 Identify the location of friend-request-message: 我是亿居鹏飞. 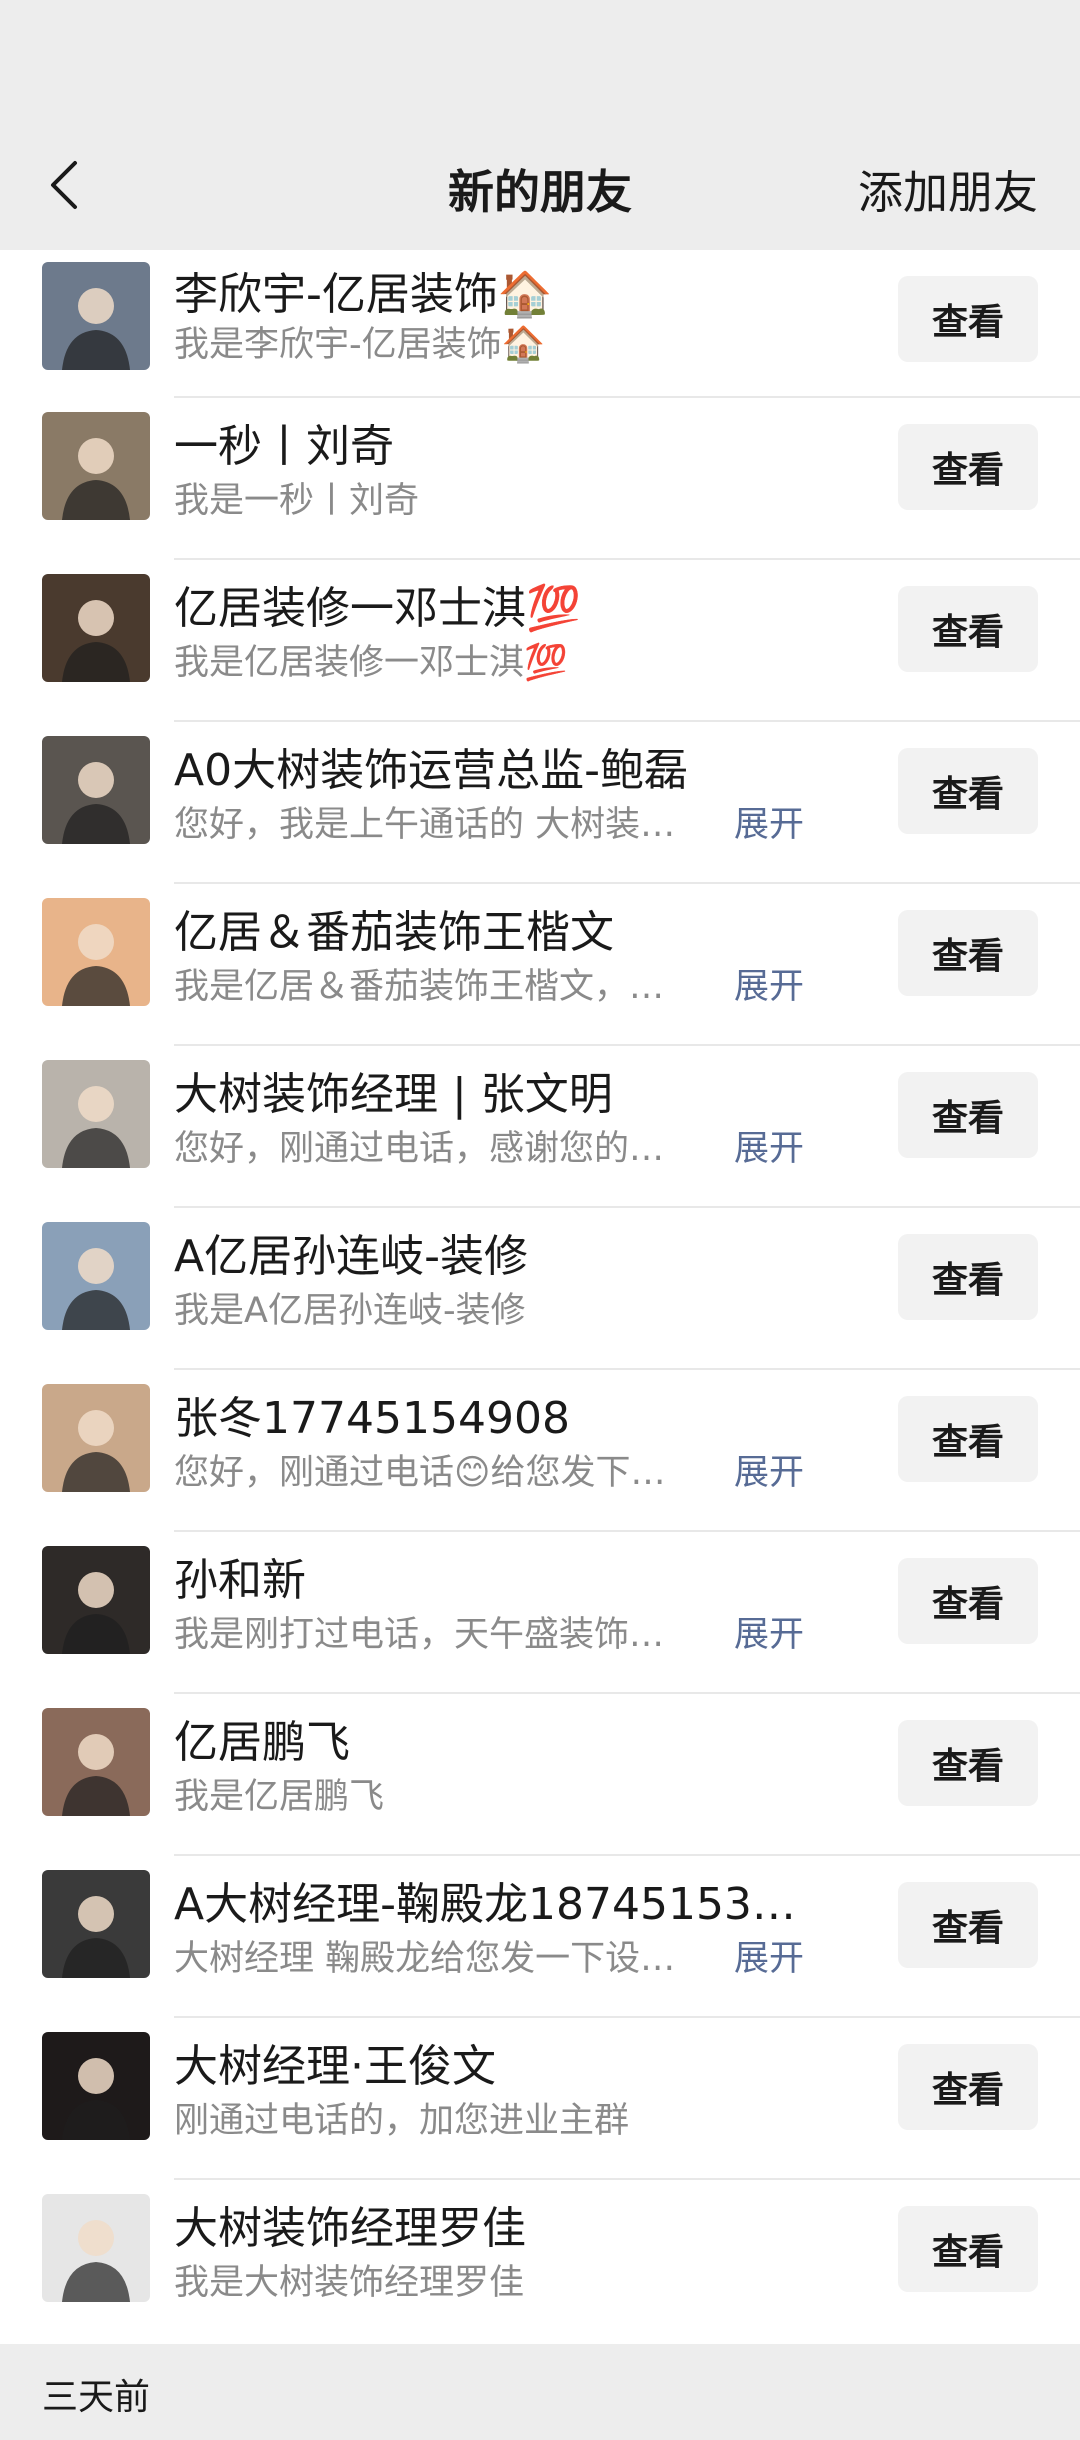
(279, 1797).